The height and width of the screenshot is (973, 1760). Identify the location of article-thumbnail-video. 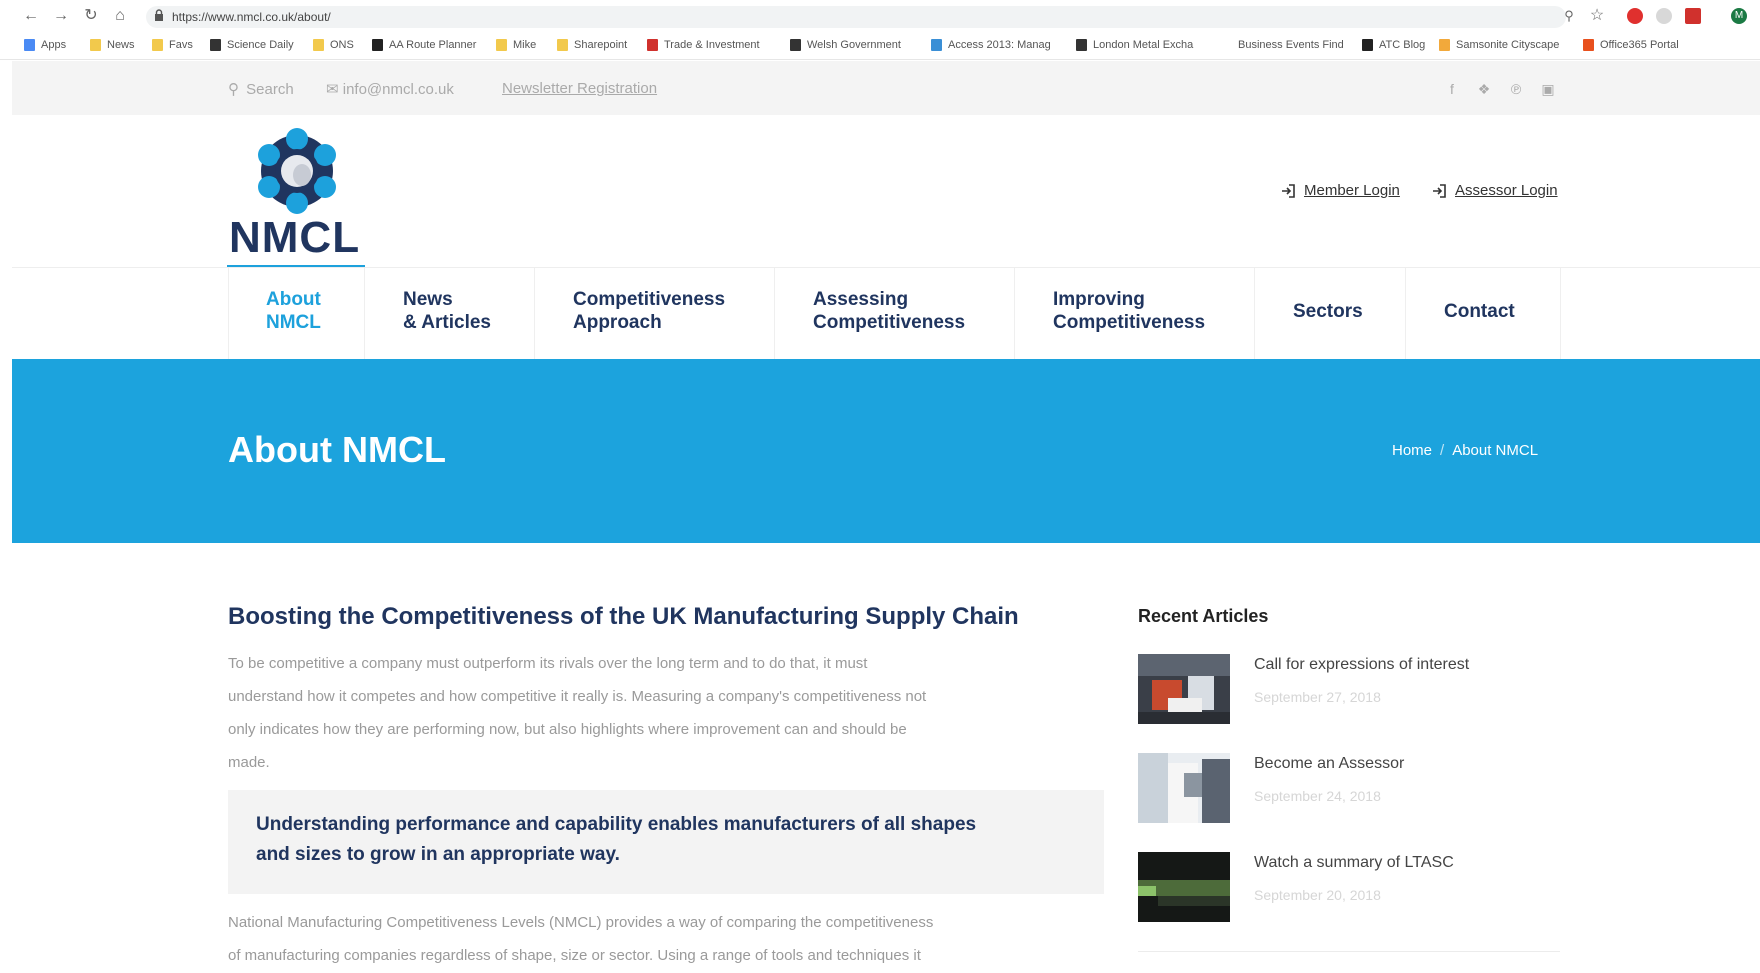
(1184, 887).